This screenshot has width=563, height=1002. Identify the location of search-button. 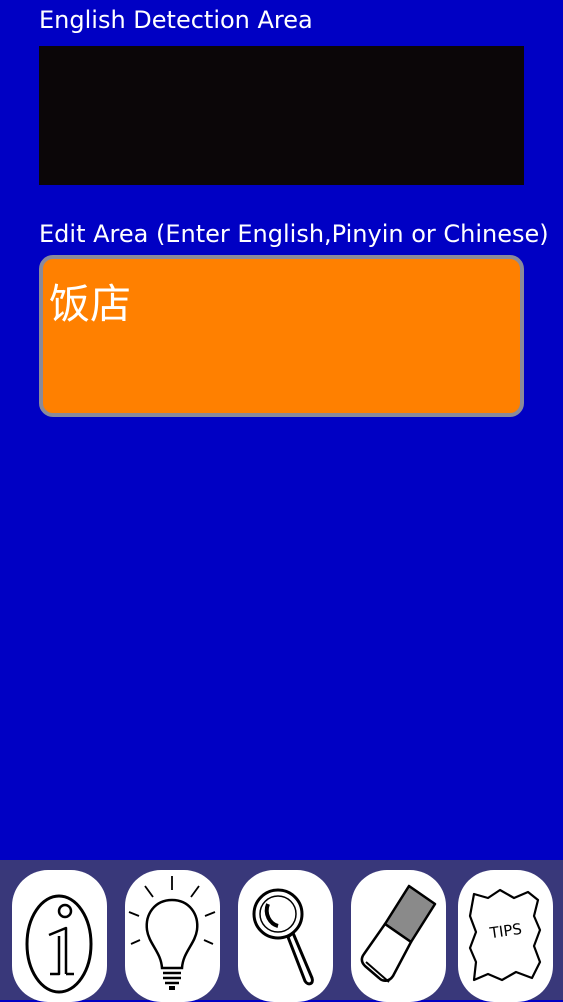
(285, 936).